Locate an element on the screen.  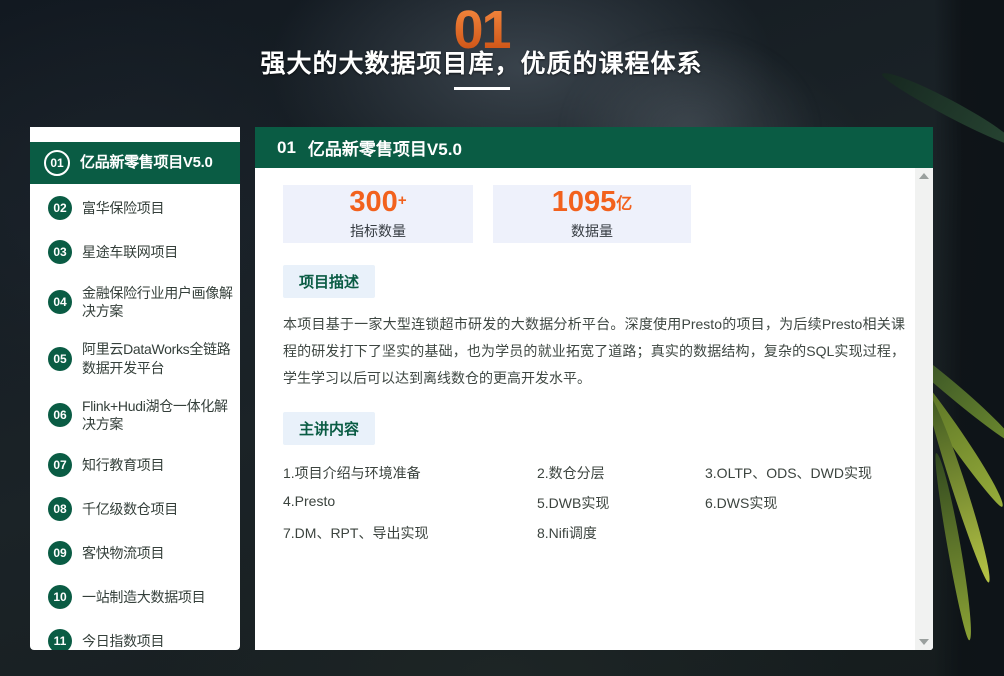
sidebar-item-label: 亿品新零售项目V5.0 is located at coordinates (146, 163).